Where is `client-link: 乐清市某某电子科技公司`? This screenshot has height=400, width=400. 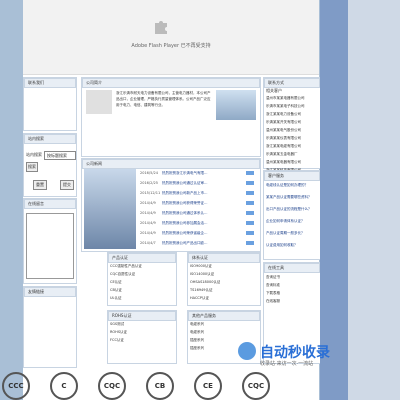 client-link: 乐清市某某电子科技公司 is located at coordinates (285, 106).